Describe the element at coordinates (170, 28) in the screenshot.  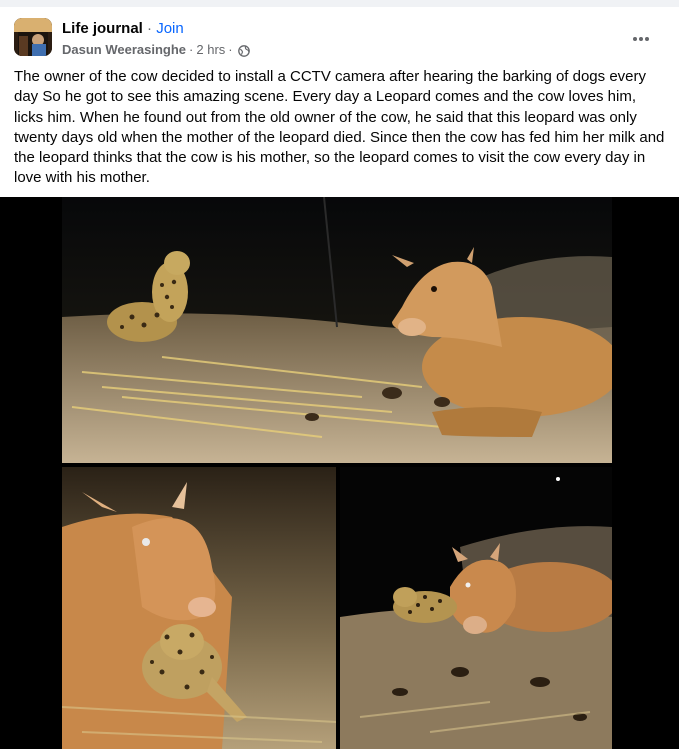
I see `join-group-button: Join` at that location.